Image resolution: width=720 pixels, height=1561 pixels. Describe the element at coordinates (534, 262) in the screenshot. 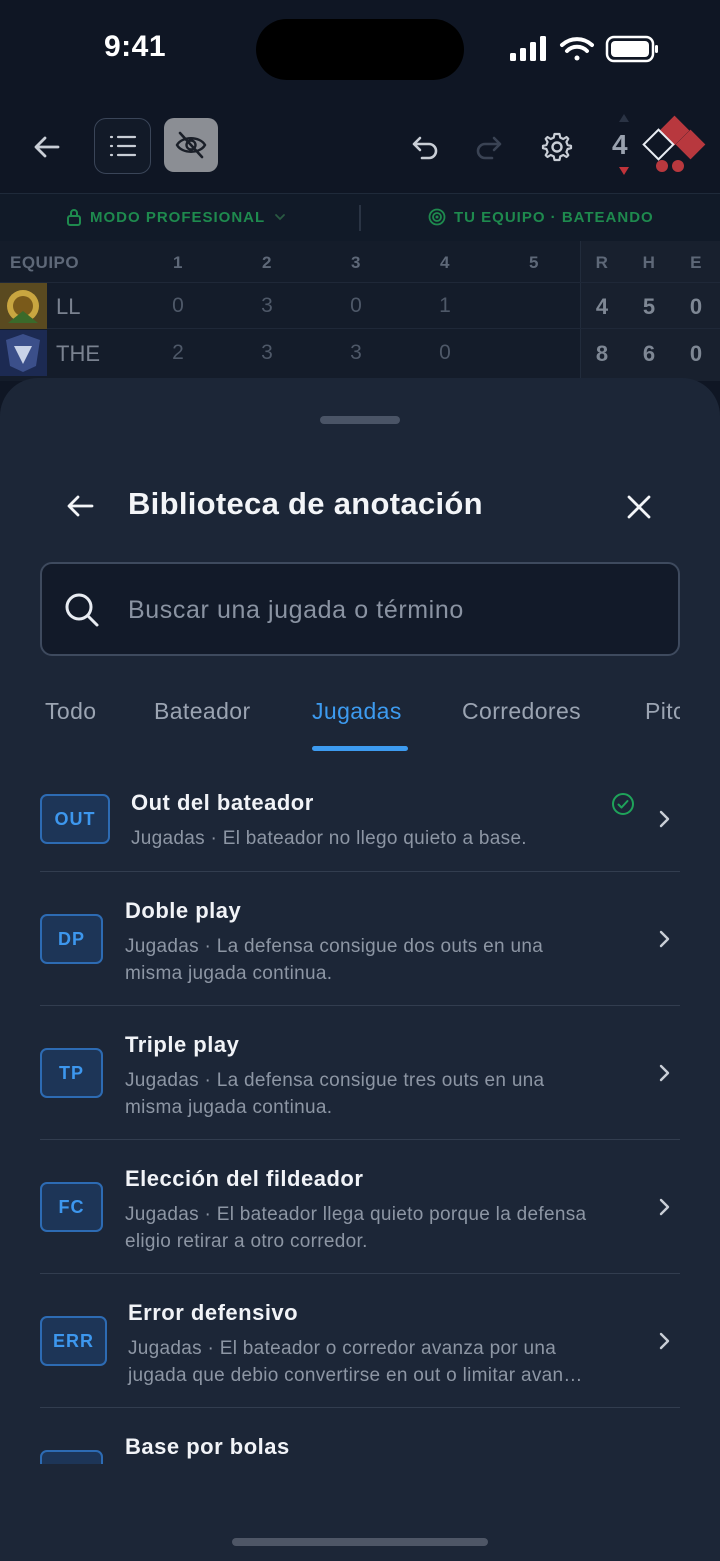

I see `inning-header: 5` at that location.